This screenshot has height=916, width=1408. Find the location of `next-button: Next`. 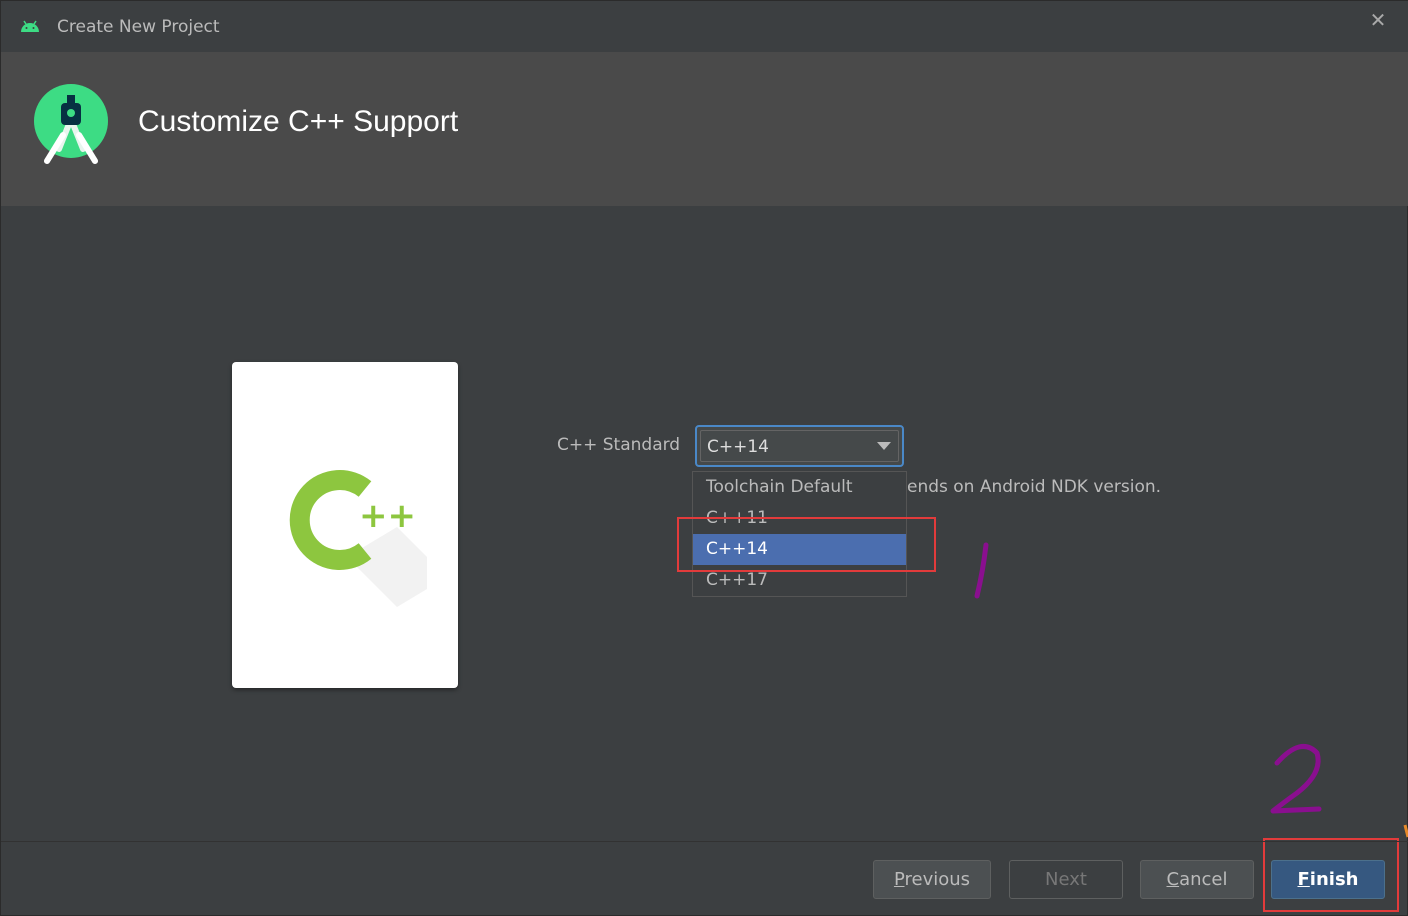

next-button: Next is located at coordinates (1066, 879).